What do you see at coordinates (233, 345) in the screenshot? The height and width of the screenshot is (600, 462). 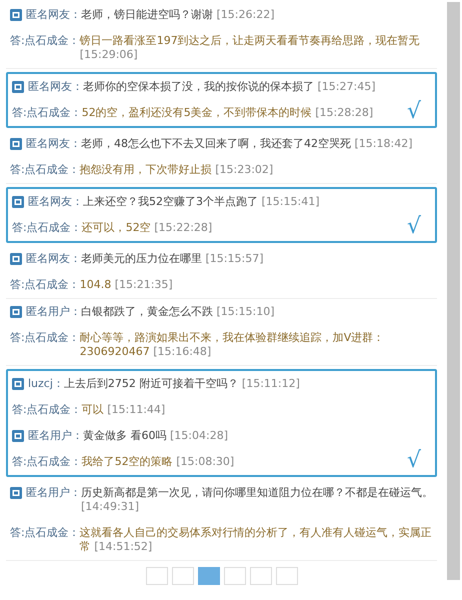 I see `answer-text: 耐心等等，路演如果出不来，我在体验群继续追踪，加V进群：2306920467 [15:16:48]` at bounding box center [233, 345].